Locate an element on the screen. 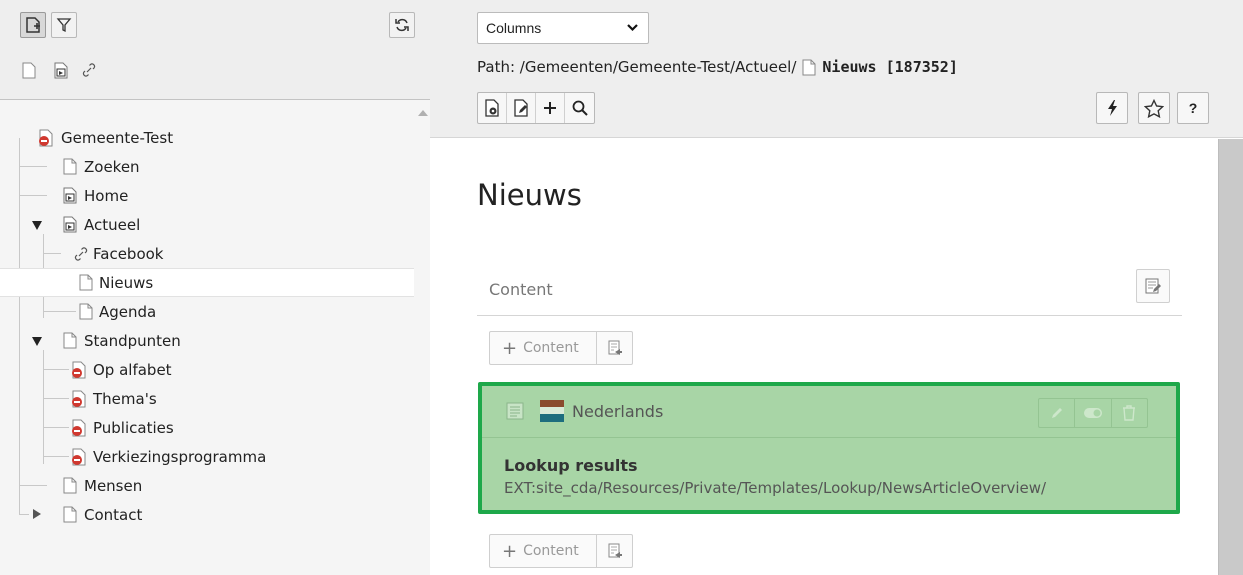 The width and height of the screenshot is (1243, 575). add-content-group-top: + Content is located at coordinates (561, 348).